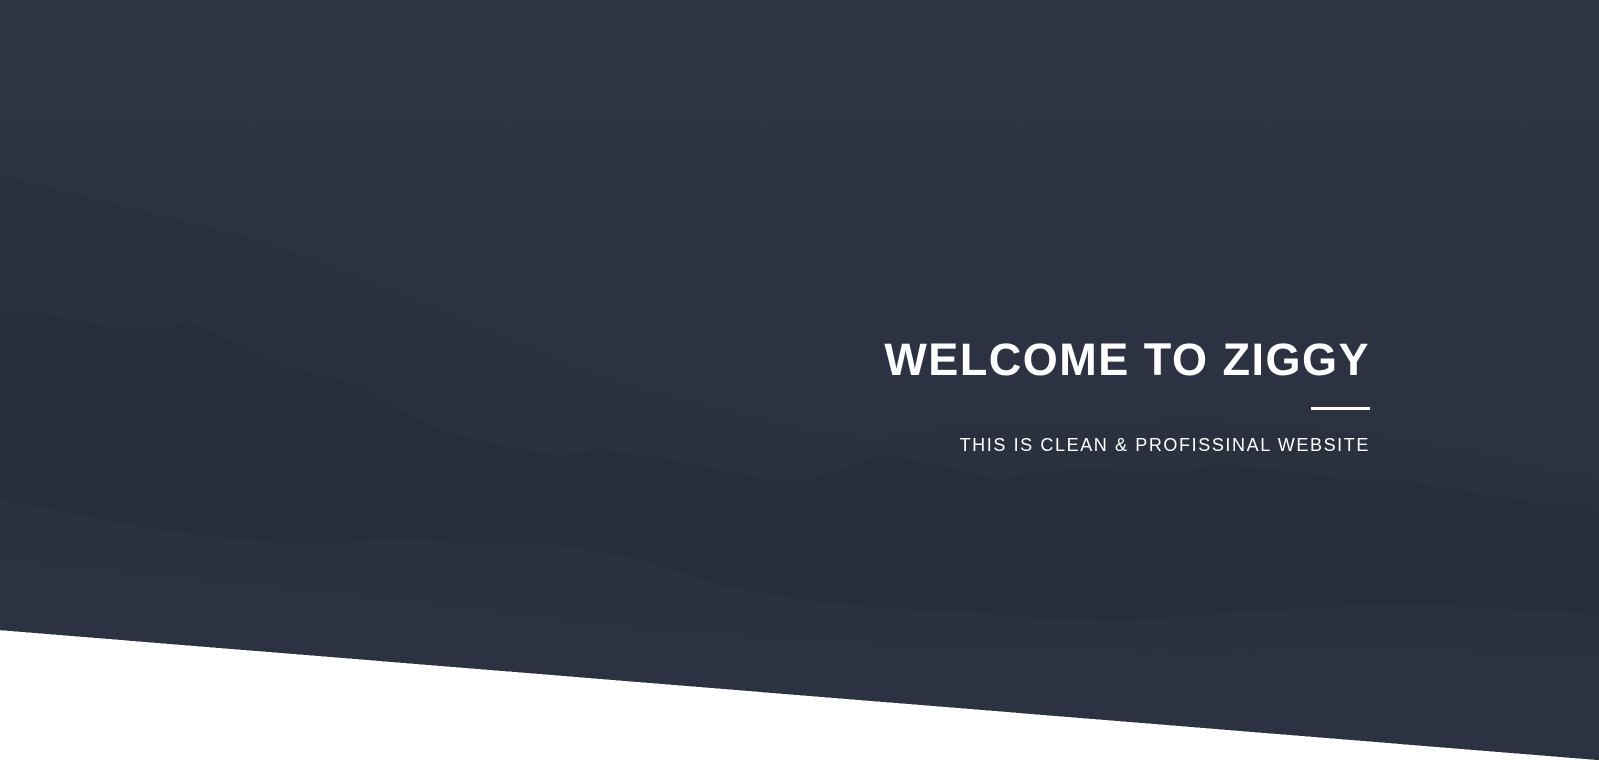 The image size is (1599, 770). Describe the element at coordinates (1164, 445) in the screenshot. I see `hero-subtitle: THIS IS CLEAN & PROFISSINAL WEBSITE` at that location.